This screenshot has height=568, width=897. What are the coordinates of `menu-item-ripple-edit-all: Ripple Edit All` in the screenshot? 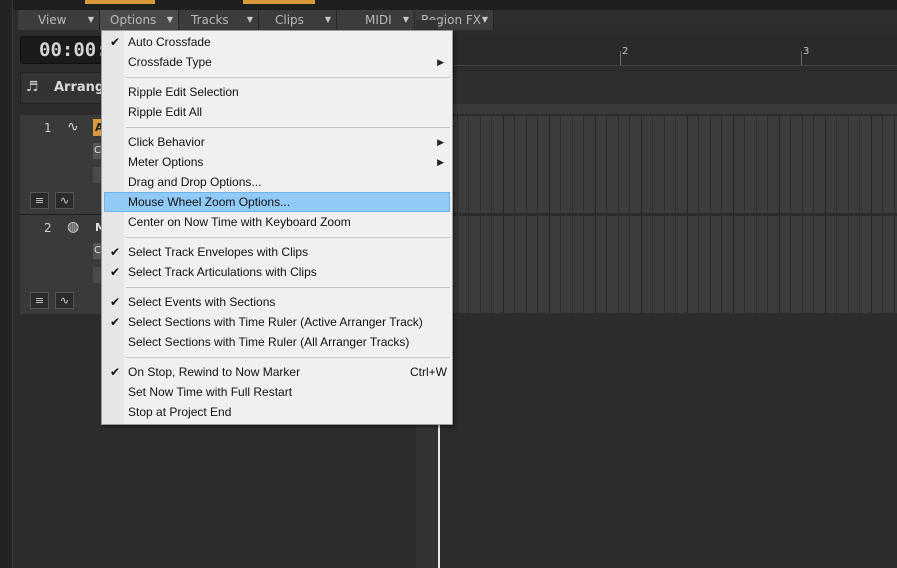 It's located at (277, 112).